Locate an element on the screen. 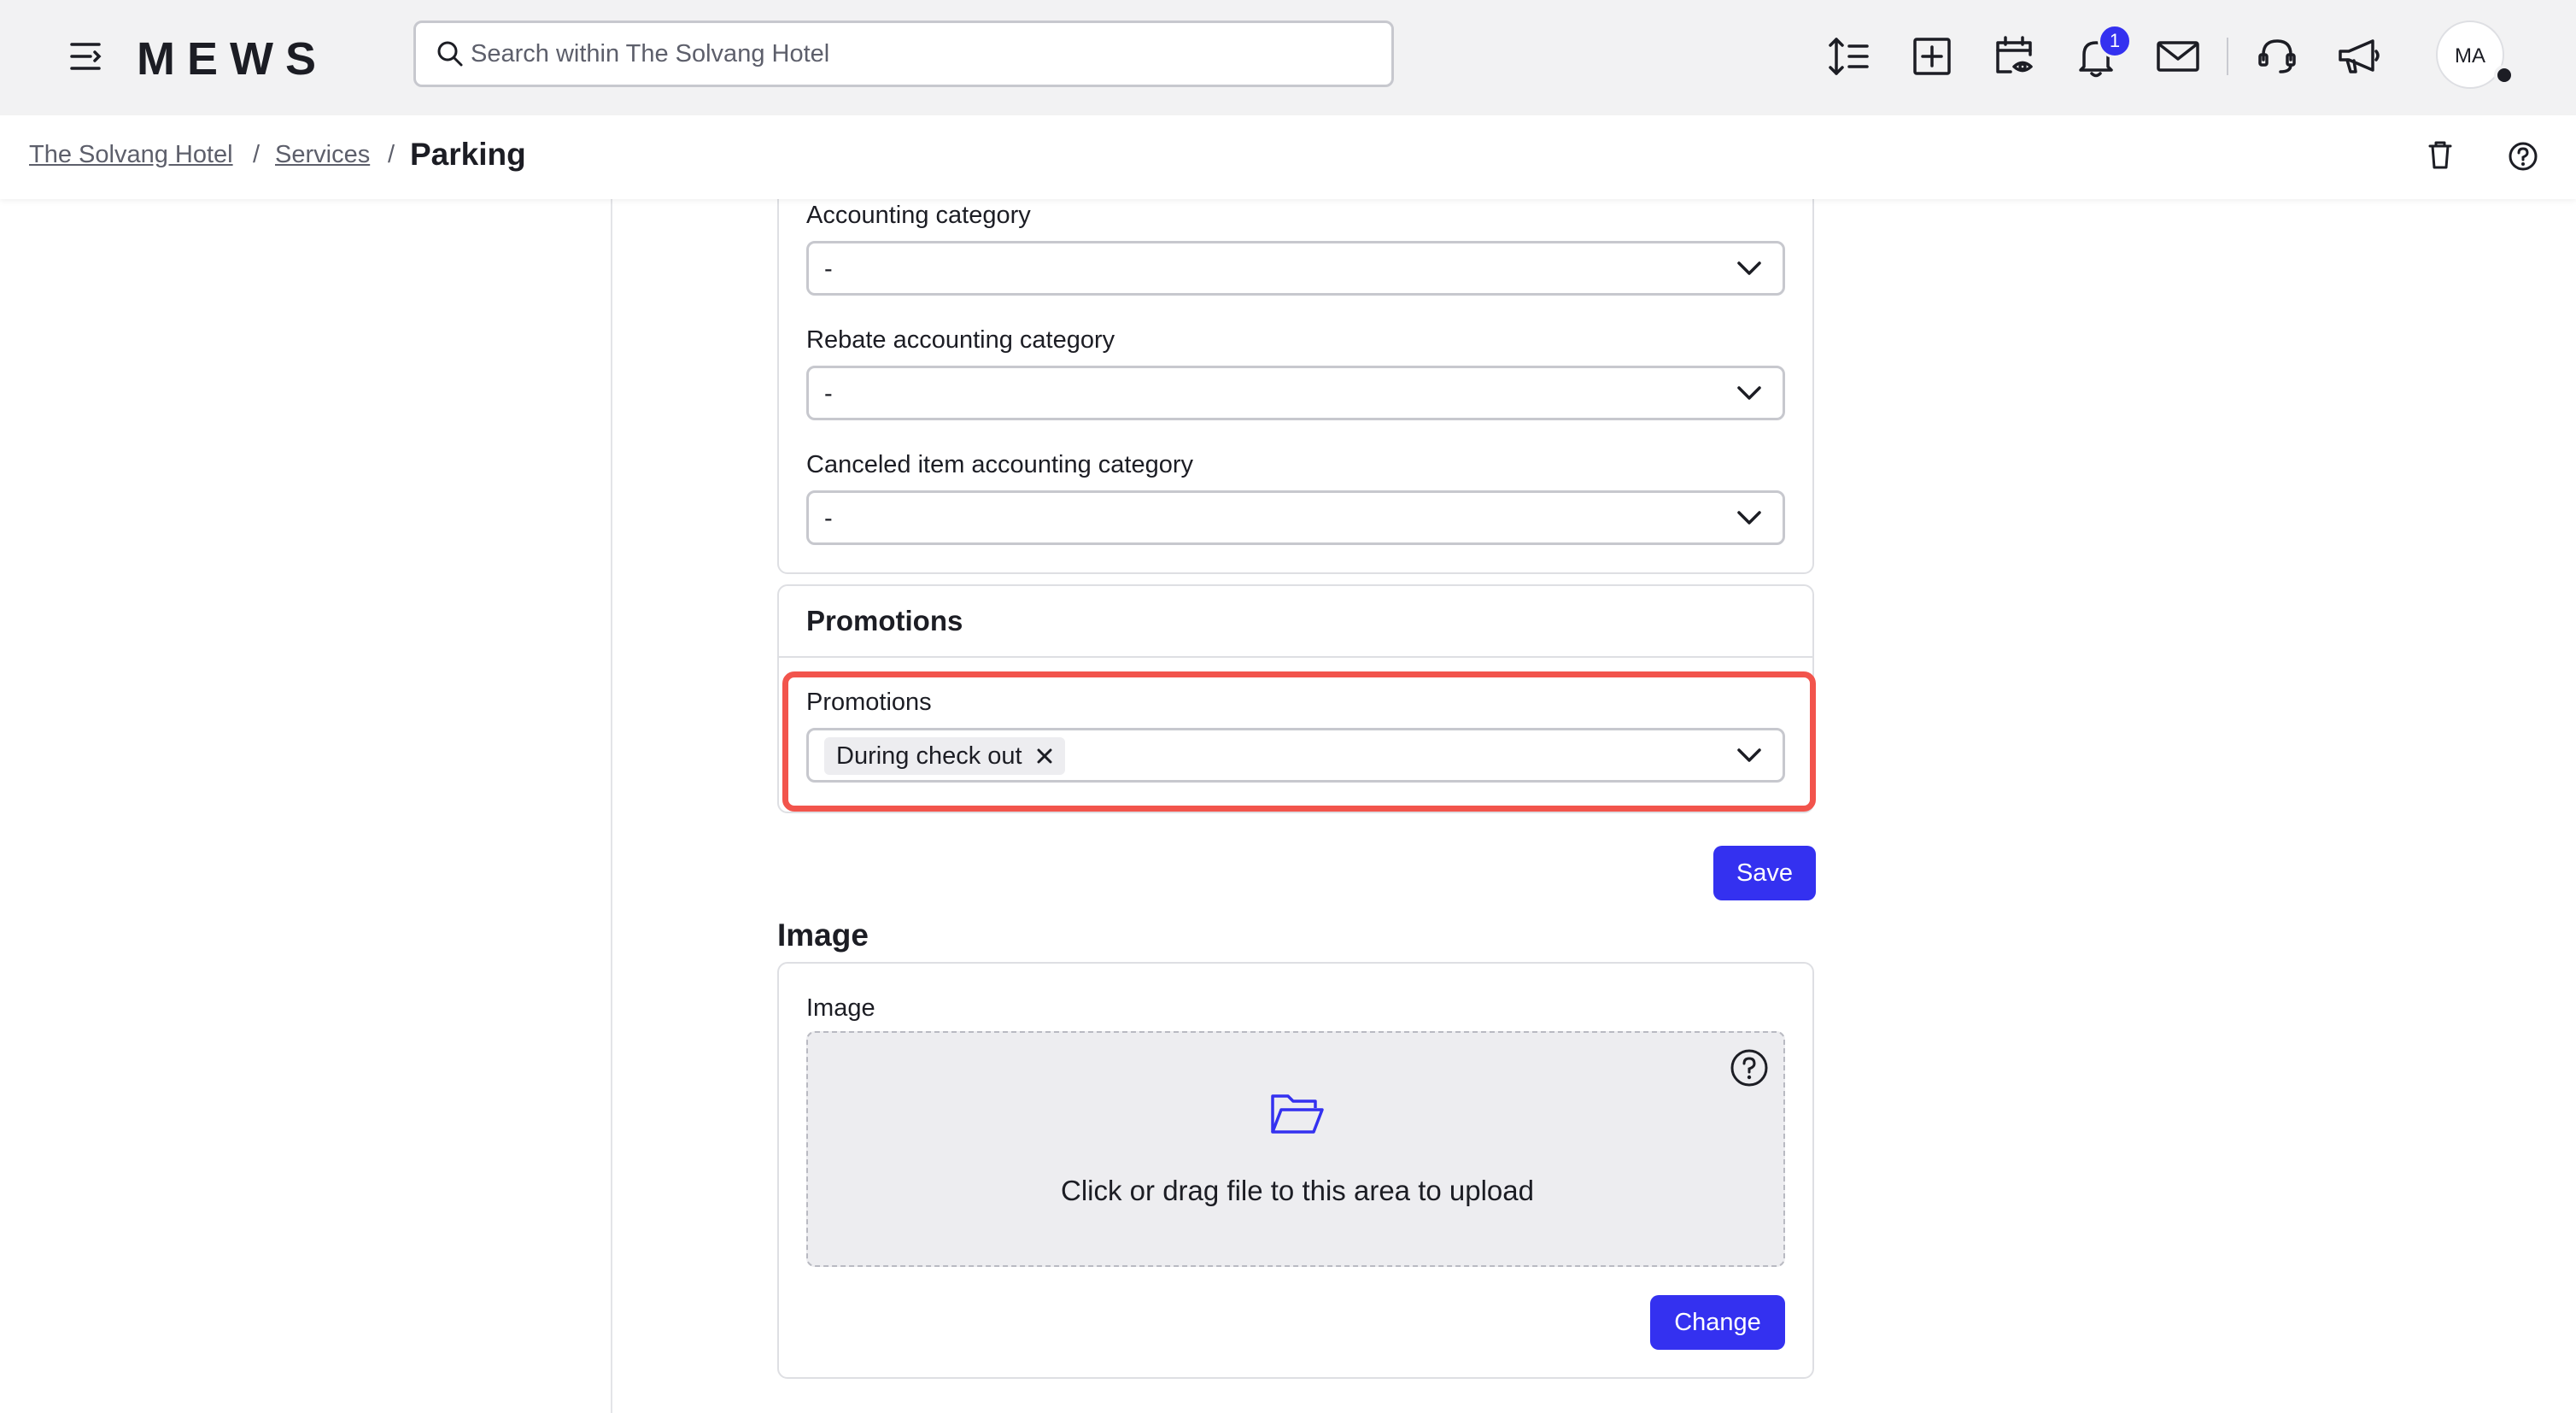 The image size is (2576, 1413). promotions-section-title: Promotions is located at coordinates (884, 620).